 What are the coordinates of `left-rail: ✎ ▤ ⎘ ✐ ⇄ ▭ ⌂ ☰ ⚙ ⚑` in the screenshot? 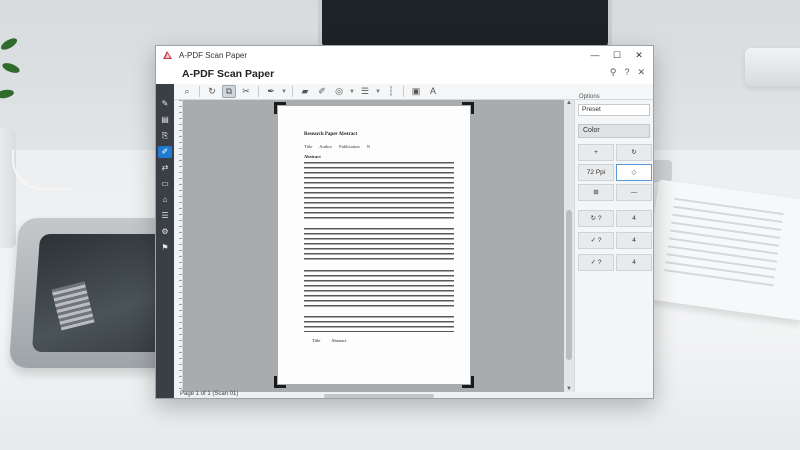 It's located at (165, 231).